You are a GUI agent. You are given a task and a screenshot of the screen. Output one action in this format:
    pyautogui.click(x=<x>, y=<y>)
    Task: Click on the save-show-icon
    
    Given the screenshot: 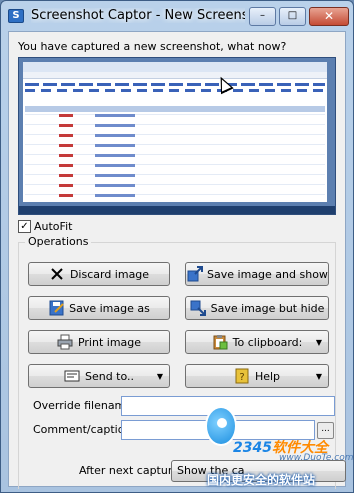 What is the action you would take?
    pyautogui.click(x=194, y=274)
    